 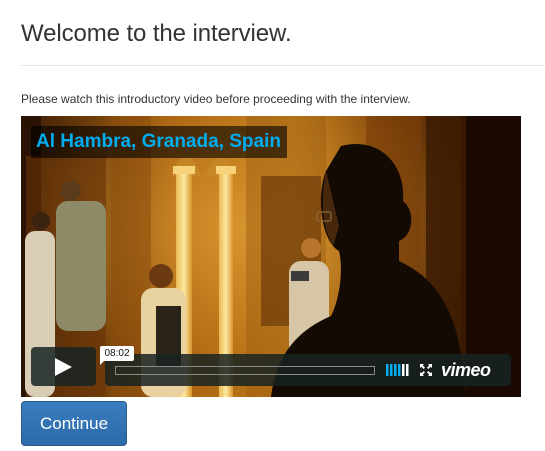 I want to click on fullscreen-icon, so click(x=426, y=370).